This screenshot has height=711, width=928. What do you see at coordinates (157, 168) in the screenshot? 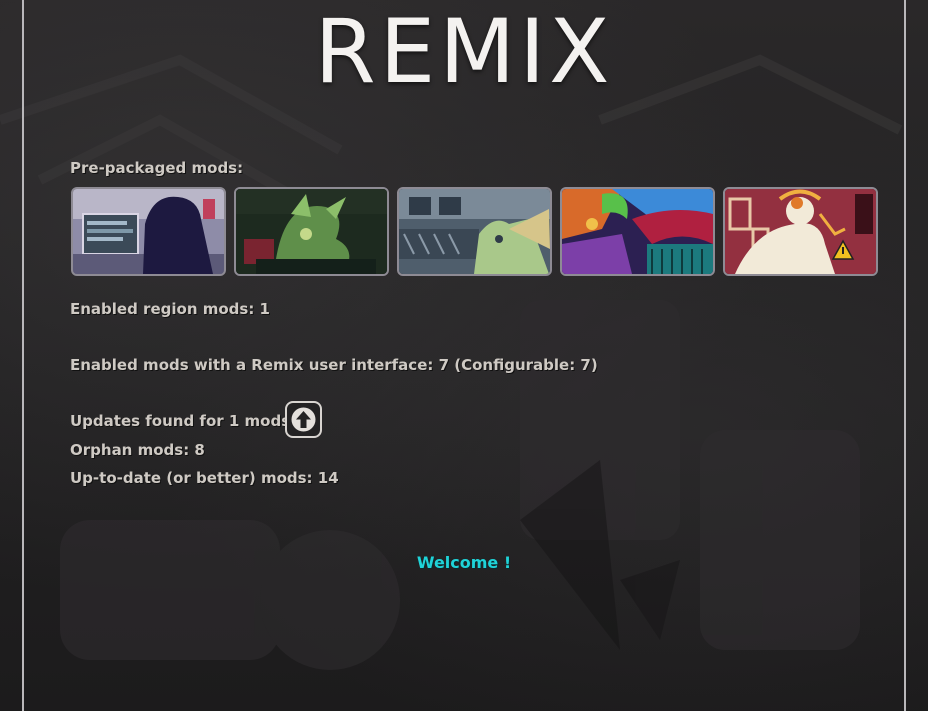
I see `prepackaged-mods-label: Pre-packaged mods:` at bounding box center [157, 168].